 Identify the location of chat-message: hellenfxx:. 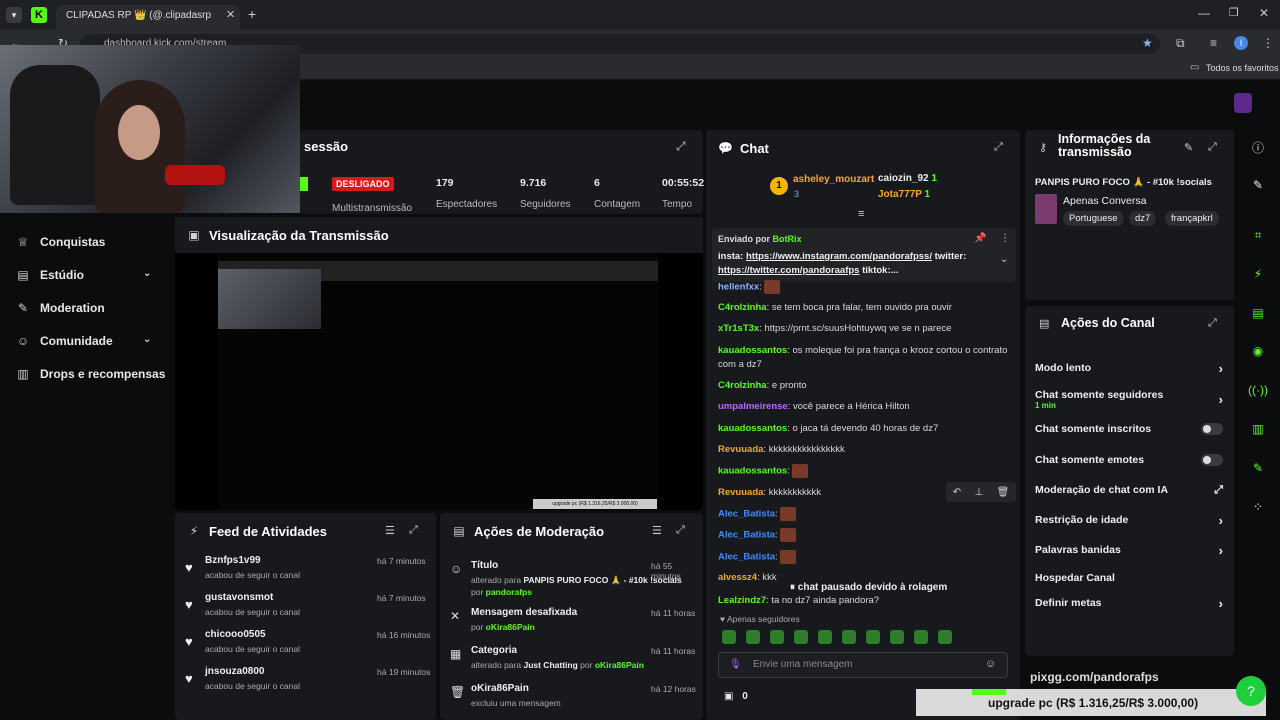
(866, 287).